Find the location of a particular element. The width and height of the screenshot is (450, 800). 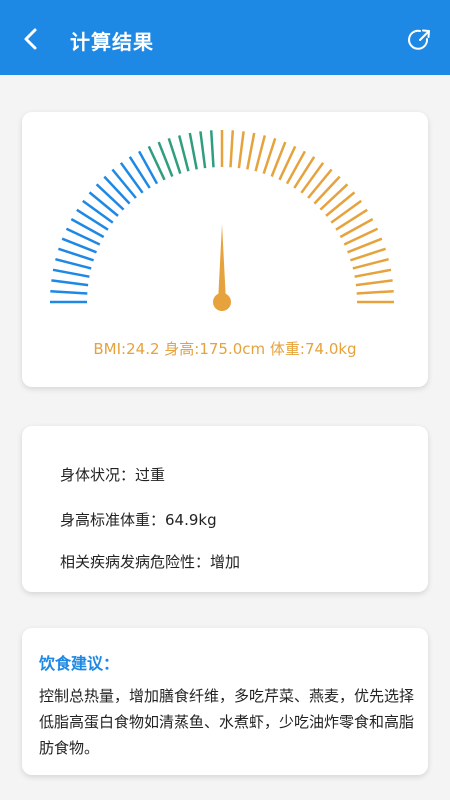

gauge-needle-hub is located at coordinates (222, 302).